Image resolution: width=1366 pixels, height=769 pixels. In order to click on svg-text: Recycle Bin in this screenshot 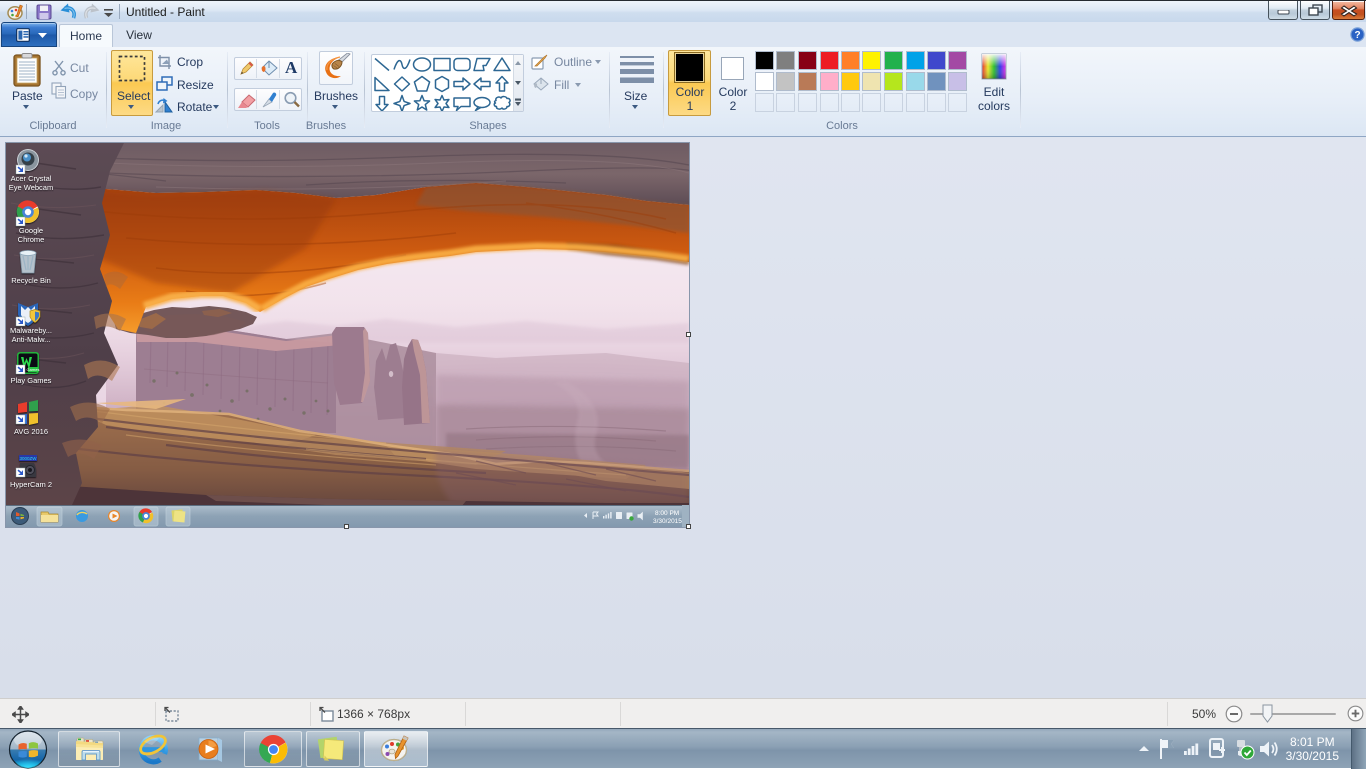, I will do `click(31, 280)`.